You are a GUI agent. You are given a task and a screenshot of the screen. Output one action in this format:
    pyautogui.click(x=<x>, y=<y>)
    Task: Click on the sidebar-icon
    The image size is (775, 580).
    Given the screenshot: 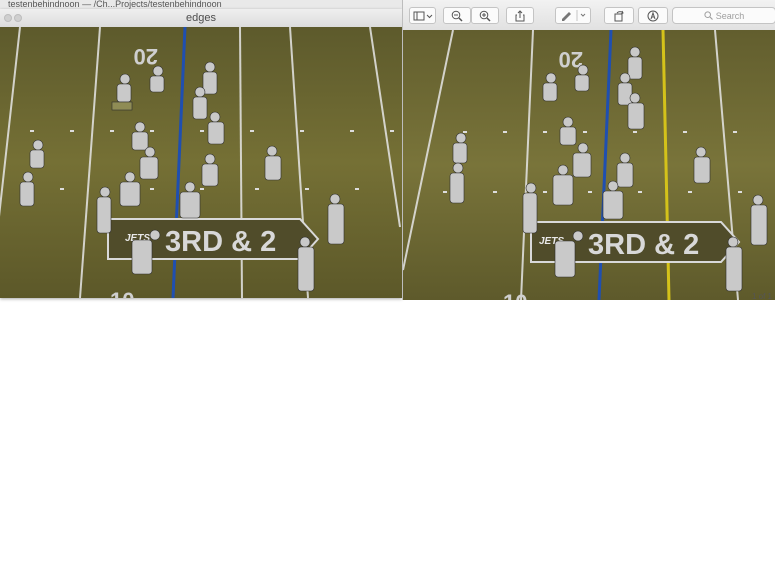 What is the action you would take?
    pyautogui.click(x=422, y=15)
    